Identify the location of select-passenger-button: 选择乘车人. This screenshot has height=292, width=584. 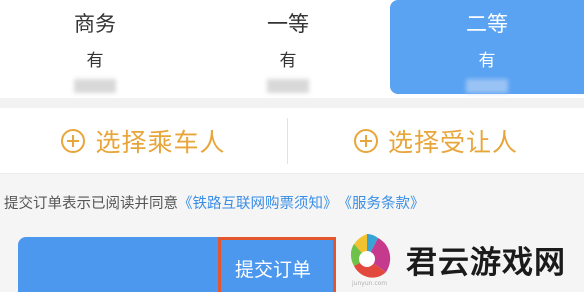
(143, 141).